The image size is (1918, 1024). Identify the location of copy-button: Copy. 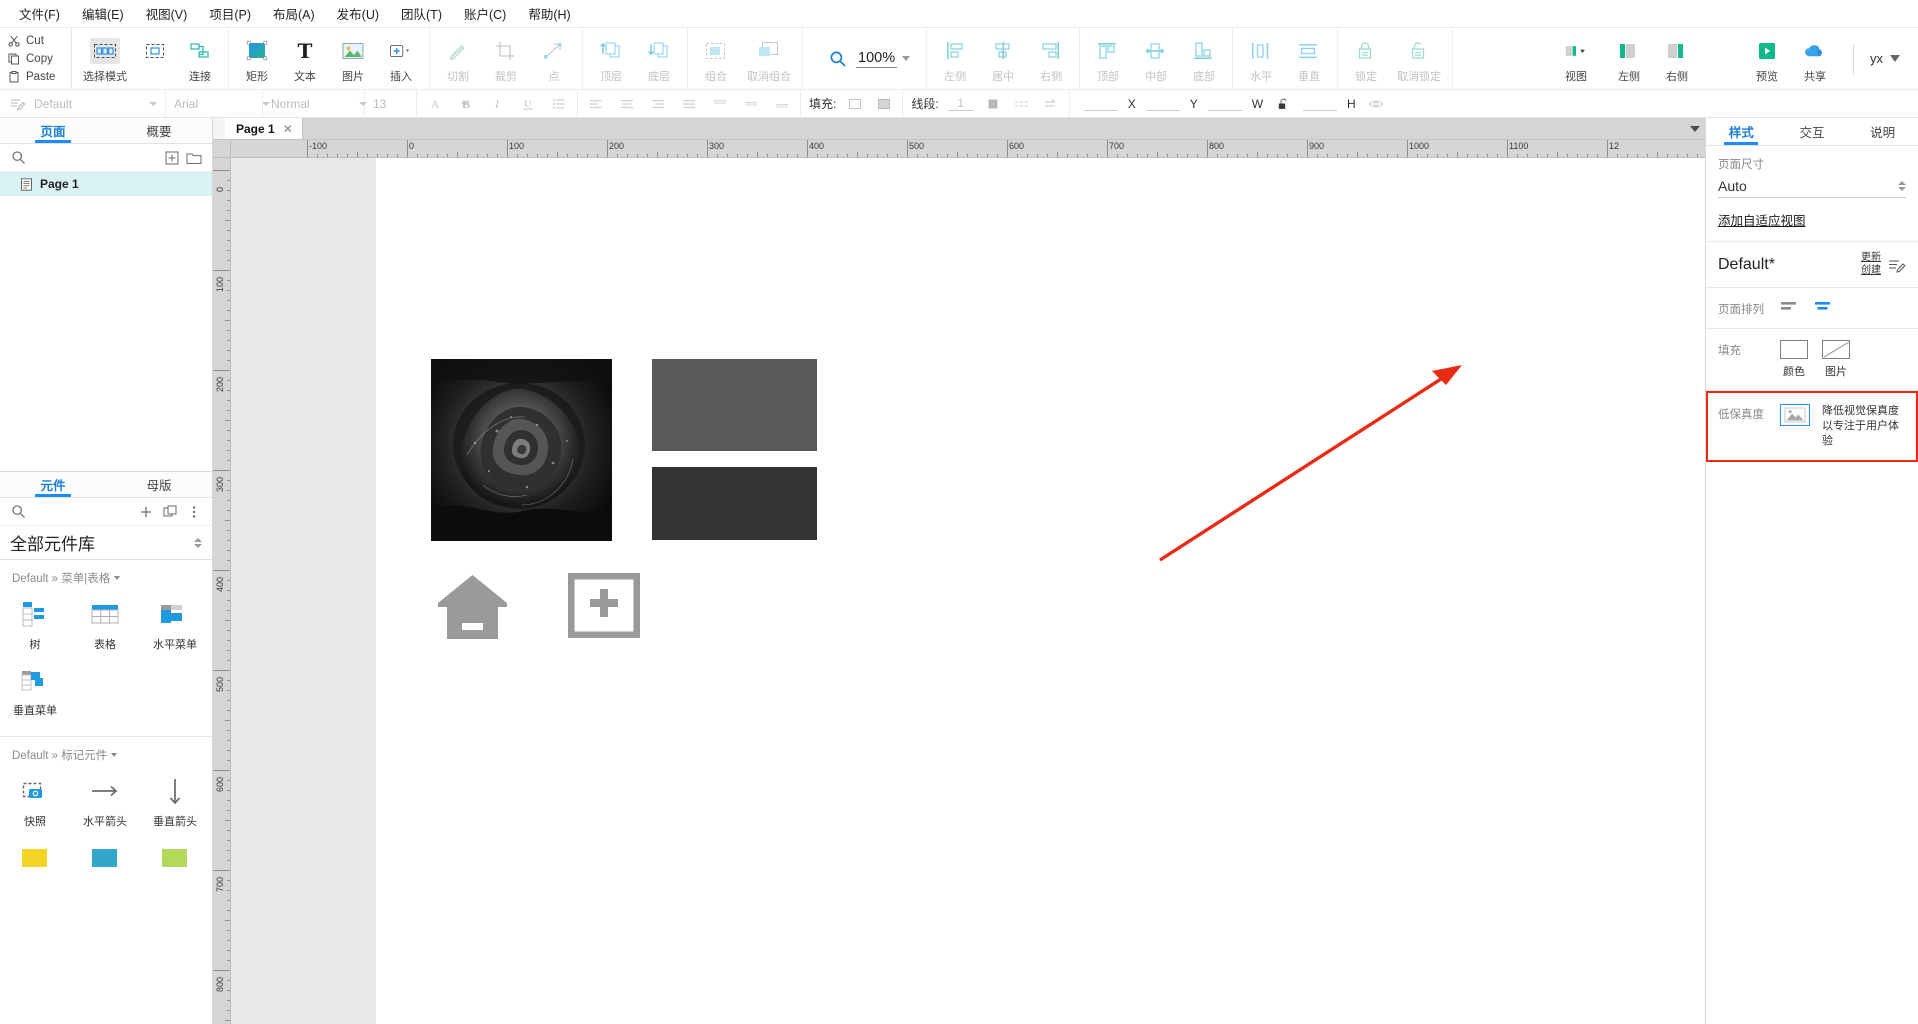
(39, 59).